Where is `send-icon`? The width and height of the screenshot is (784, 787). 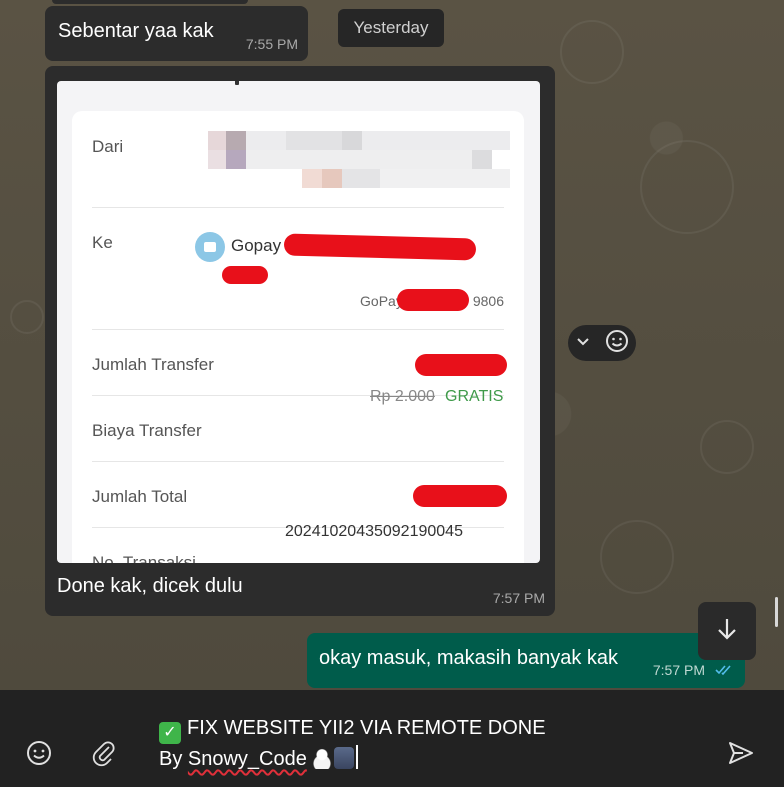 send-icon is located at coordinates (741, 753).